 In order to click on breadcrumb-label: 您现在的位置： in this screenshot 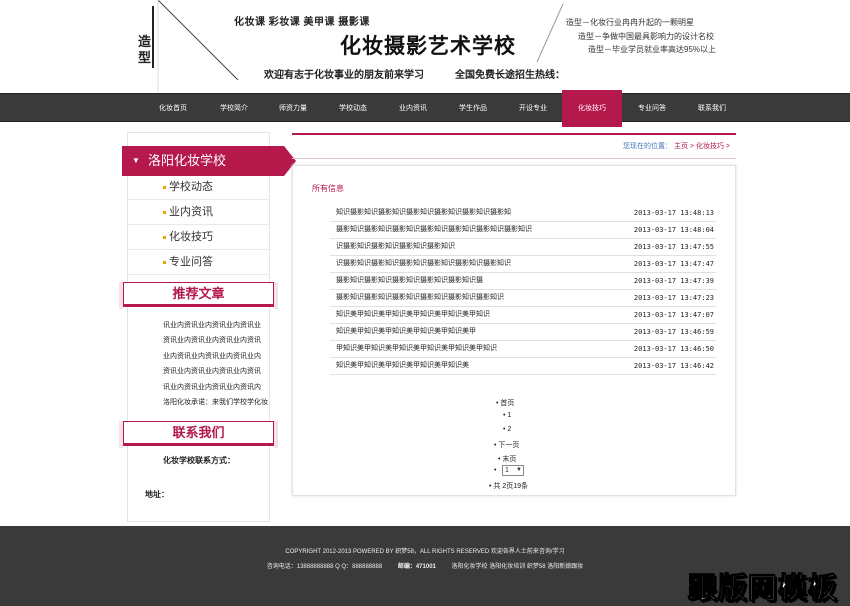, I will do `click(647, 146)`.